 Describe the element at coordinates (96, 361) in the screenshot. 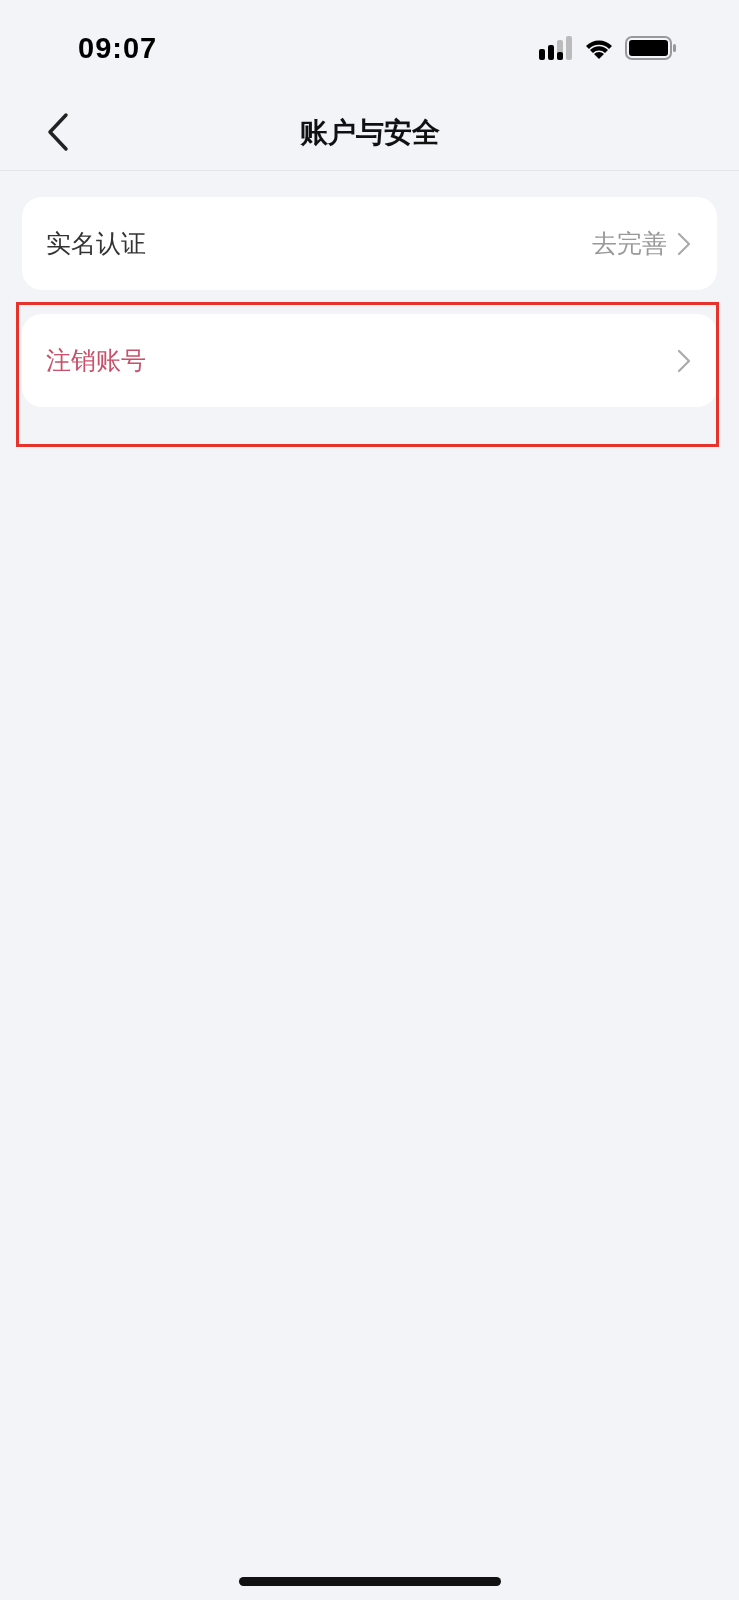

I see `row-label: 注销账号` at that location.